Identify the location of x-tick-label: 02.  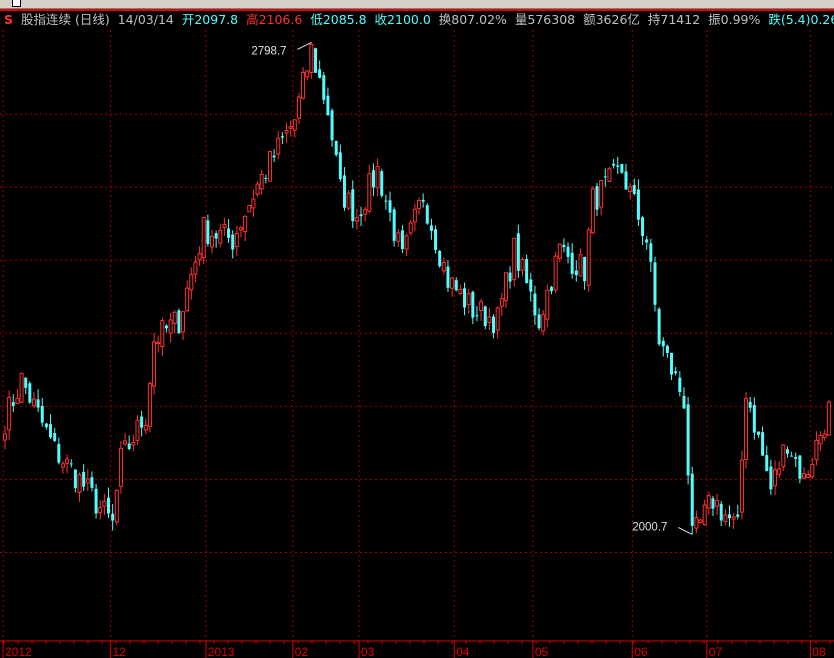
(302, 651).